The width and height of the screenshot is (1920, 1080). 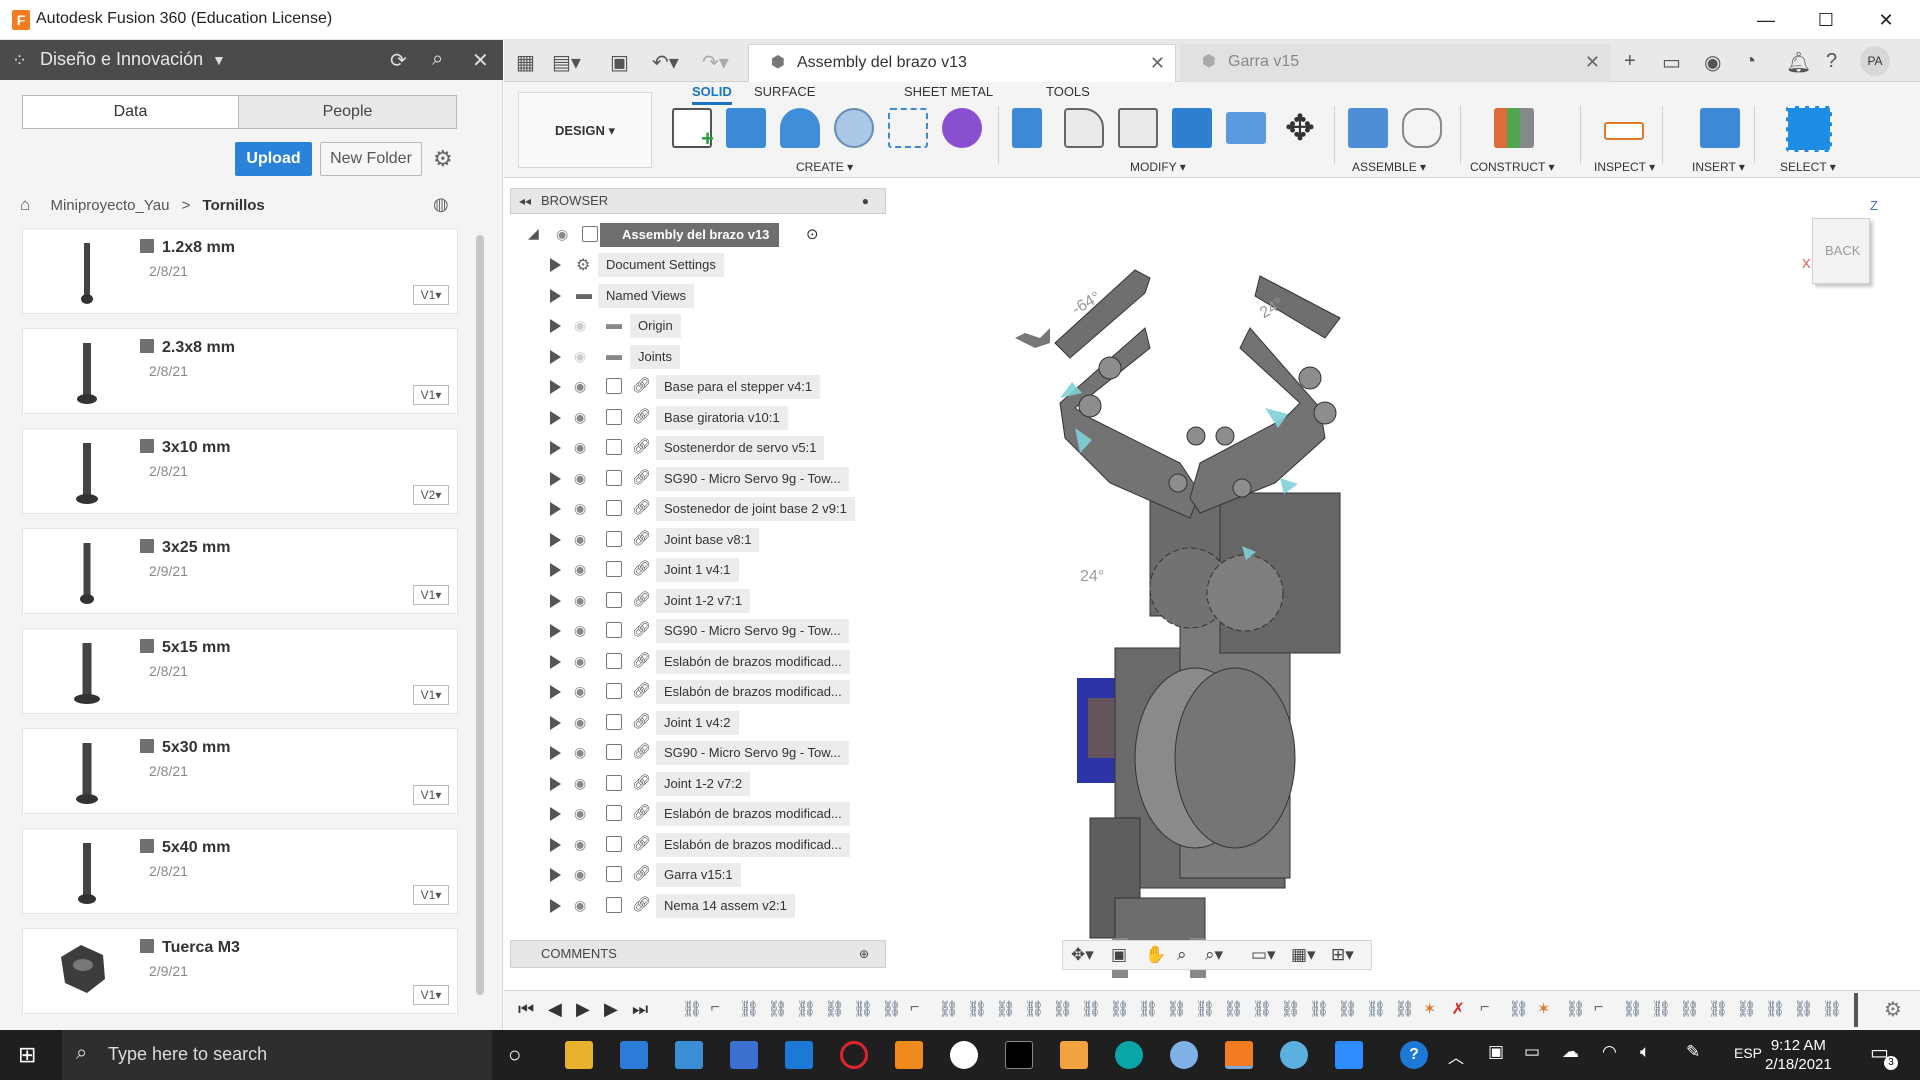 I want to click on user-avatar: PA, so click(x=1875, y=61).